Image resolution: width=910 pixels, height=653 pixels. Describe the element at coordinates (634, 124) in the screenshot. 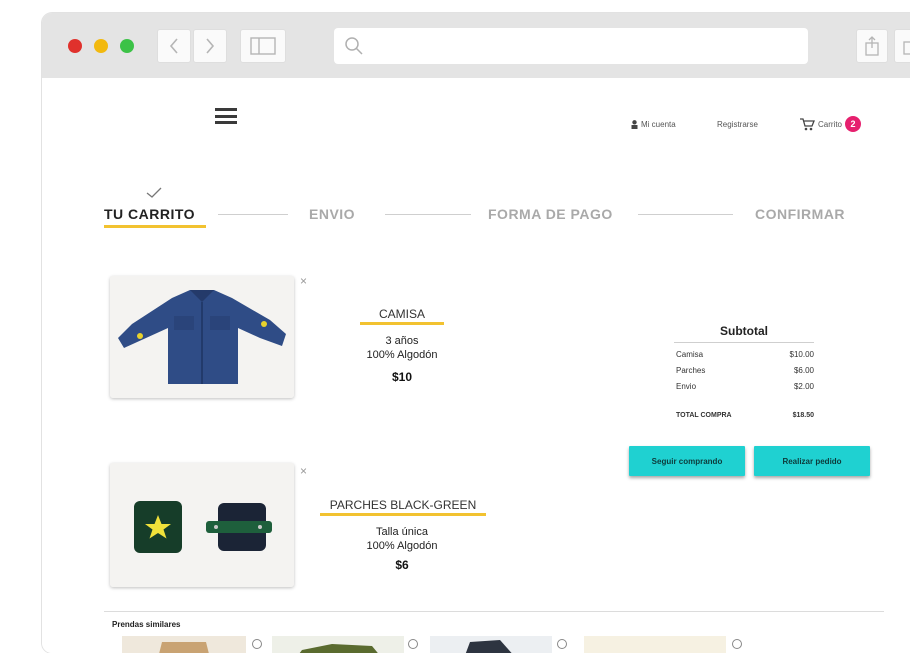

I see `user-icon` at that location.